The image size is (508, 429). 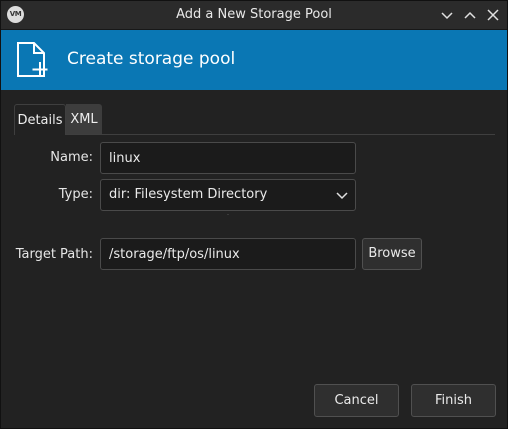 What do you see at coordinates (356, 400) in the screenshot?
I see `cancel-button: Cancel` at bounding box center [356, 400].